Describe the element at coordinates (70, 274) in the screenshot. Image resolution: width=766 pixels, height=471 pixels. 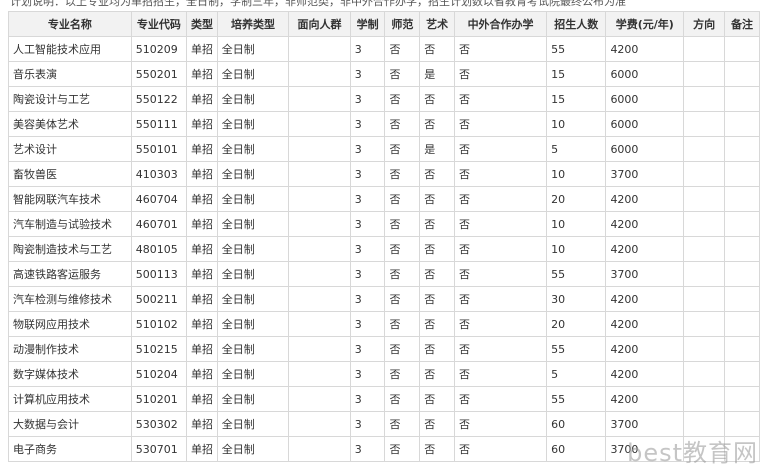
I see `major-name-cell: 高速铁路客运服务` at that location.